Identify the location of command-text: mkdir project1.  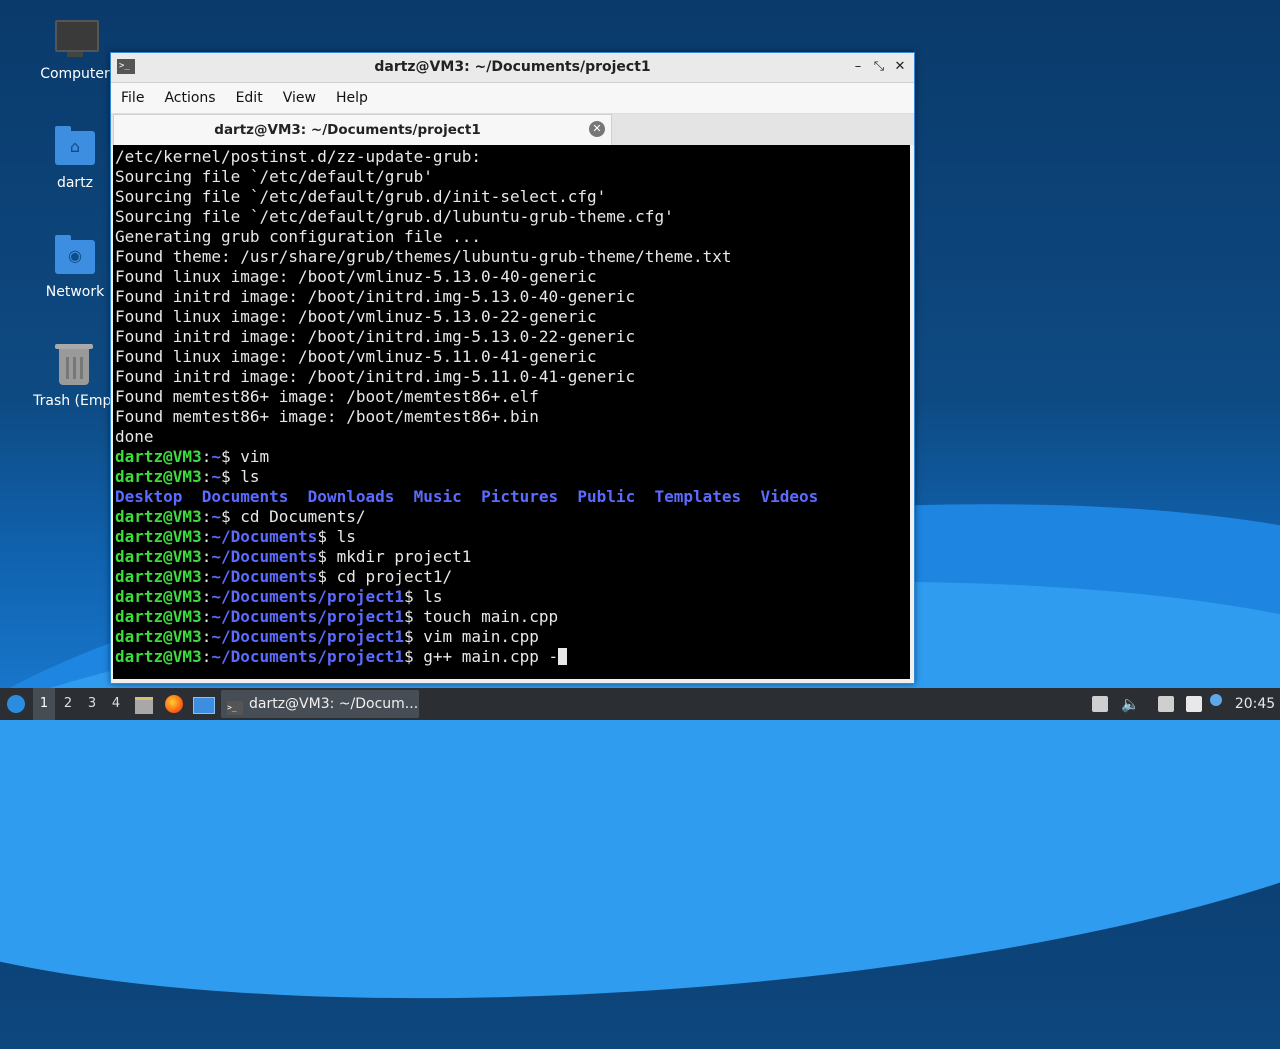
(404, 556).